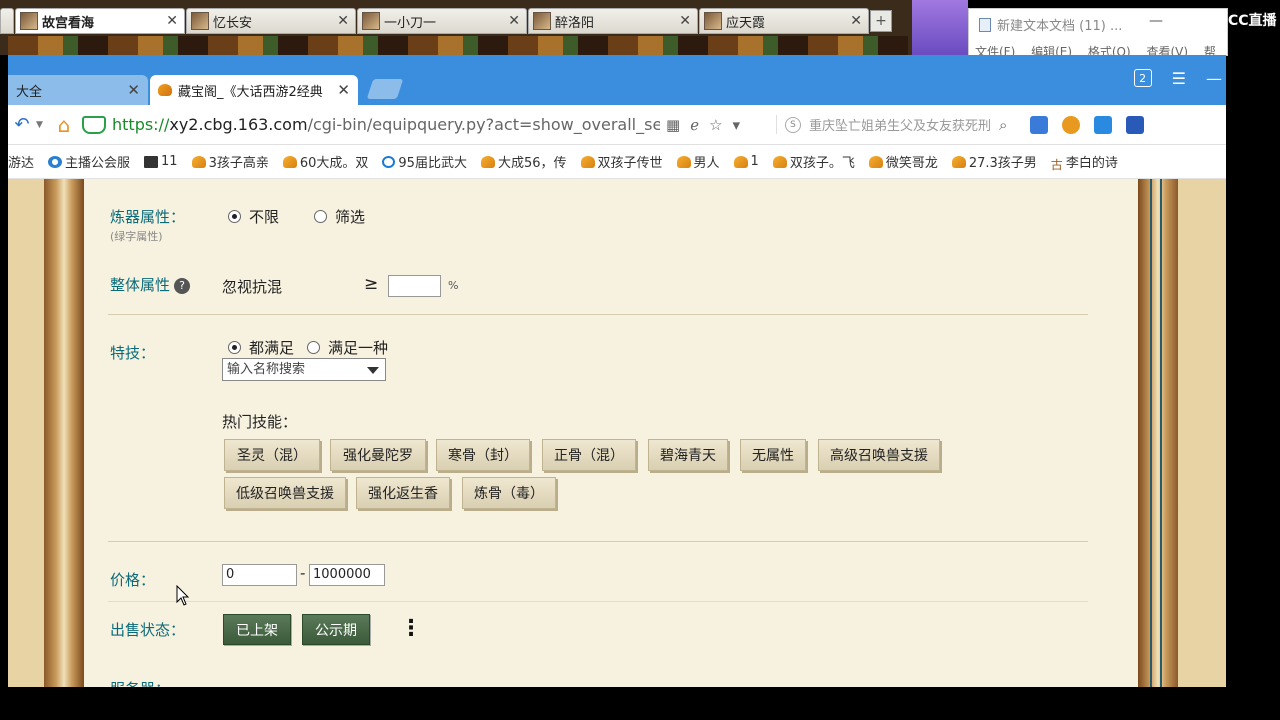 The height and width of the screenshot is (720, 1280). What do you see at coordinates (773, 455) in the screenshot?
I see `skill-button: 无属性` at bounding box center [773, 455].